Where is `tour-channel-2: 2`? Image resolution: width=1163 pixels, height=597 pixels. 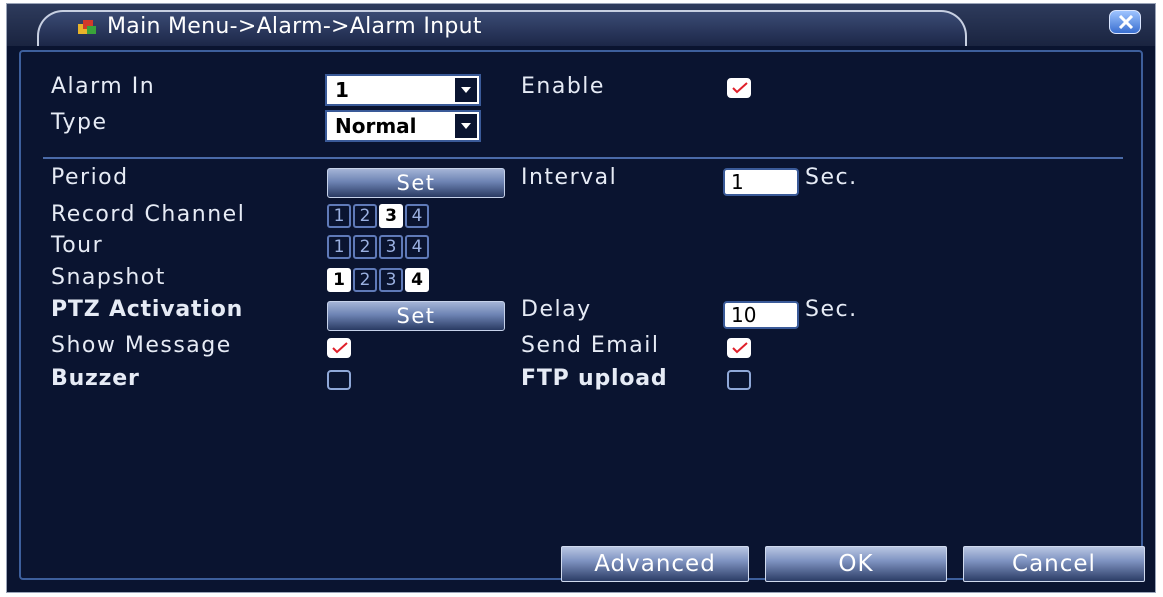 tour-channel-2: 2 is located at coordinates (365, 247).